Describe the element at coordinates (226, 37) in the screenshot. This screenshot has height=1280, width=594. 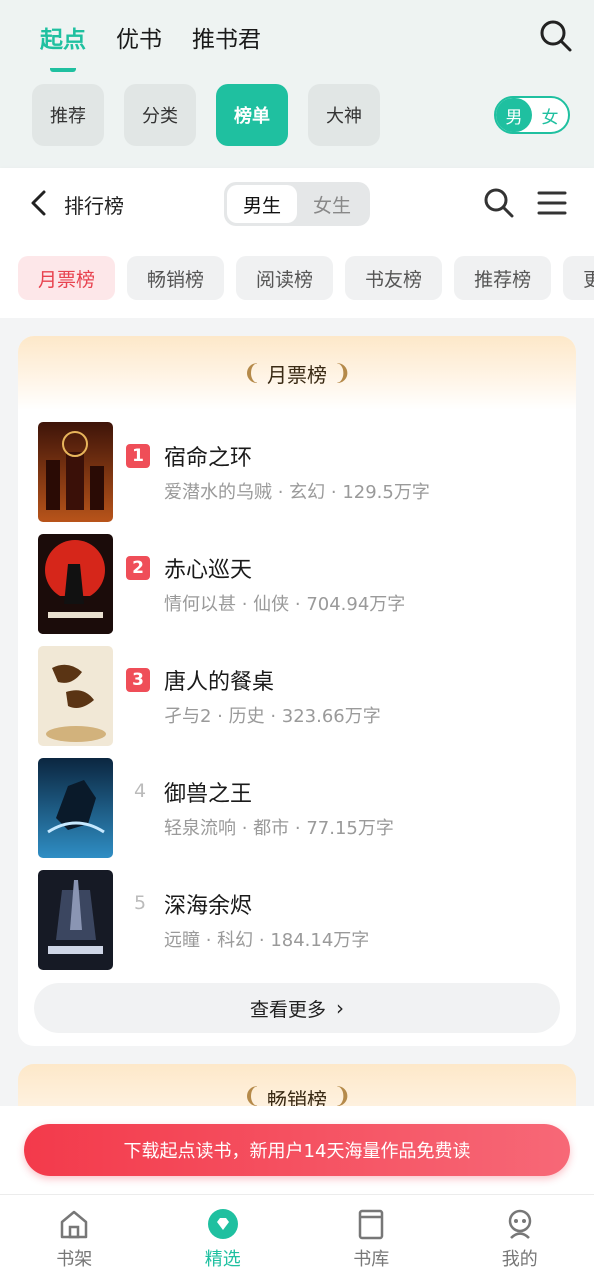
I see `tab-tuishujun: 推书君` at that location.